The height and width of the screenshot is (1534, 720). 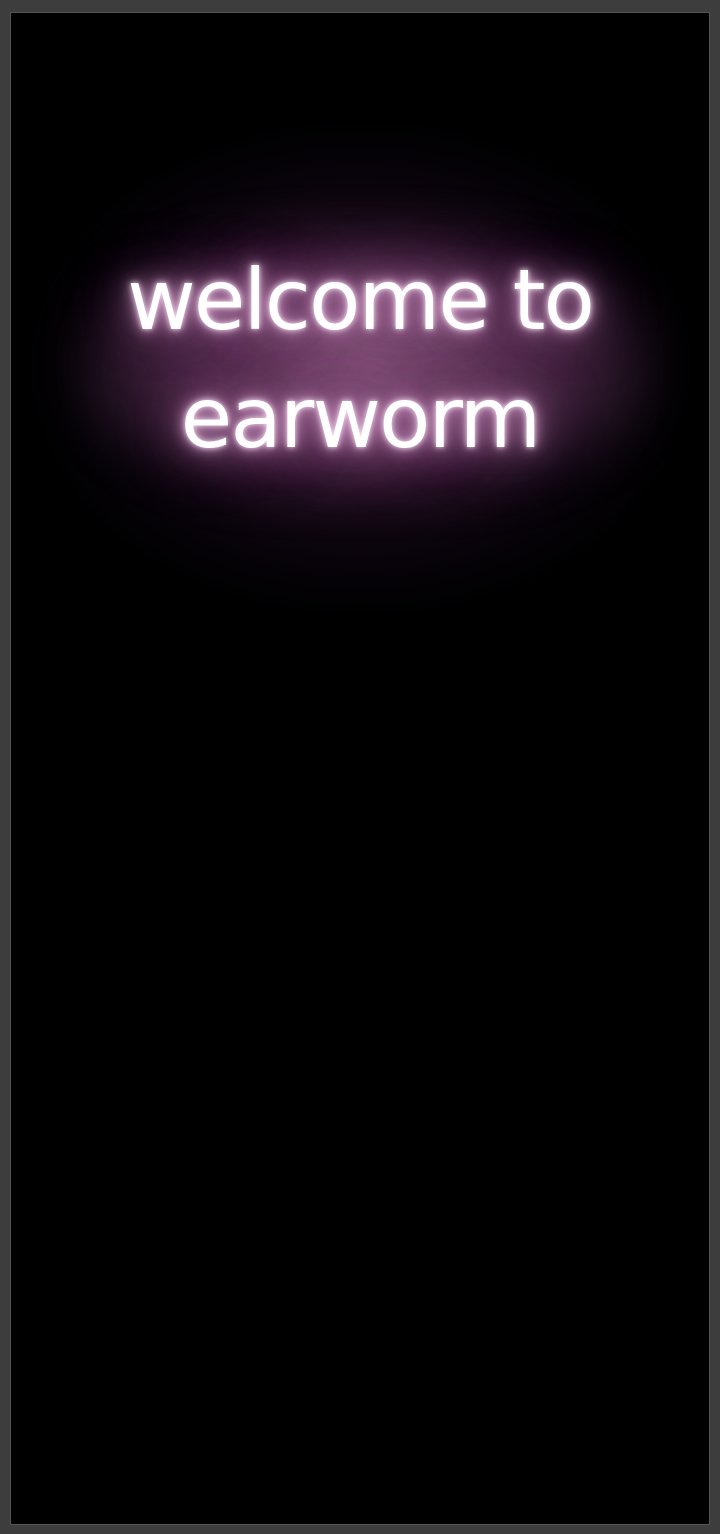 What do you see at coordinates (361, 300) in the screenshot?
I see `welcome-title-line-1: welcome to` at bounding box center [361, 300].